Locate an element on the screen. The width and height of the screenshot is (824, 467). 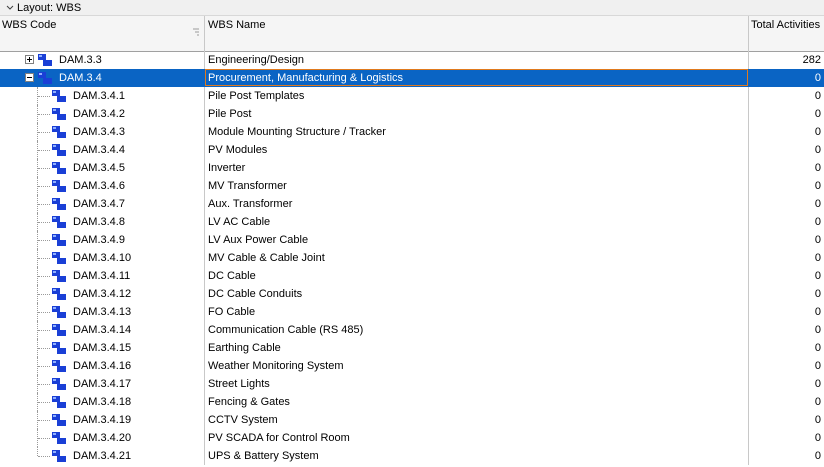
wbs-name-cell: Communication Cable (RS 485) is located at coordinates (285, 330).